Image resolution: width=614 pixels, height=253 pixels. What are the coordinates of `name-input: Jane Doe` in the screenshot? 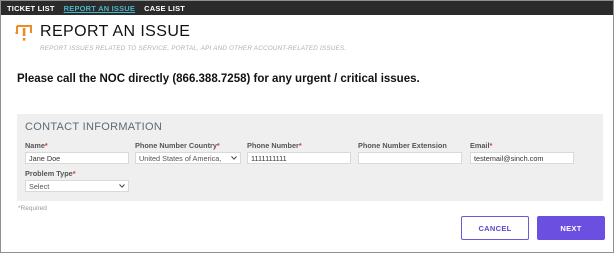 It's located at (77, 158).